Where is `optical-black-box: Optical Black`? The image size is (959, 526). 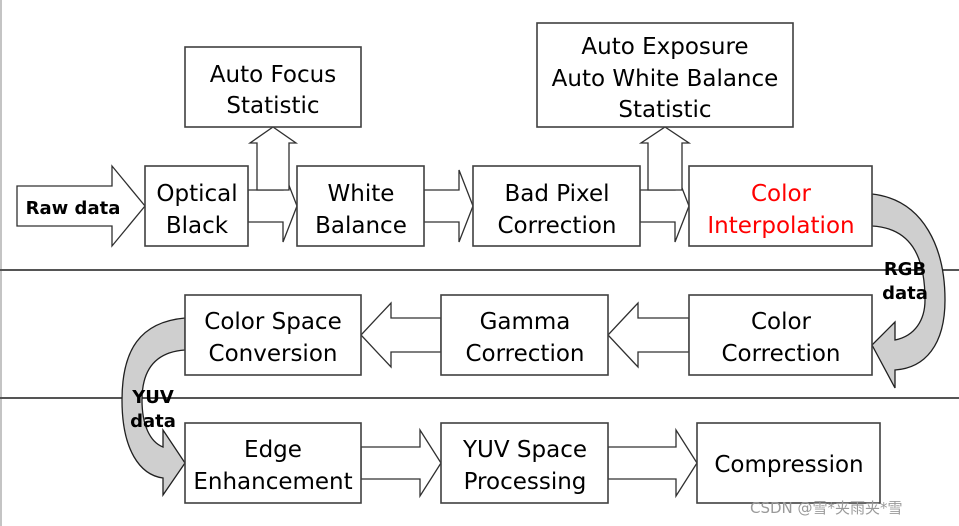 optical-black-box: Optical Black is located at coordinates (196, 206).